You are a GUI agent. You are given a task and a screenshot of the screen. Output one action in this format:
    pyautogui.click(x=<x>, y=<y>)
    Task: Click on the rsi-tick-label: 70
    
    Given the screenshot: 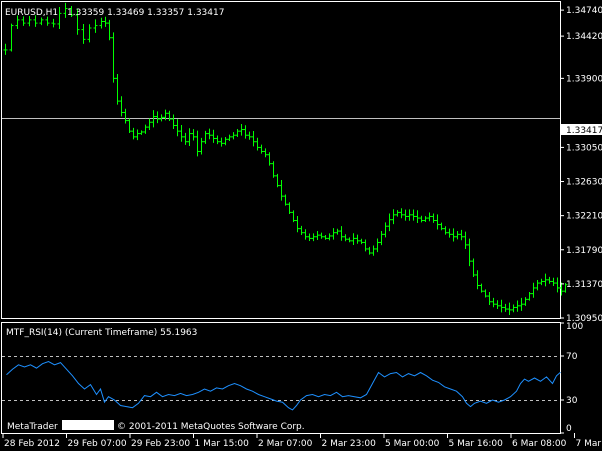 What is the action you would take?
    pyautogui.click(x=572, y=357)
    